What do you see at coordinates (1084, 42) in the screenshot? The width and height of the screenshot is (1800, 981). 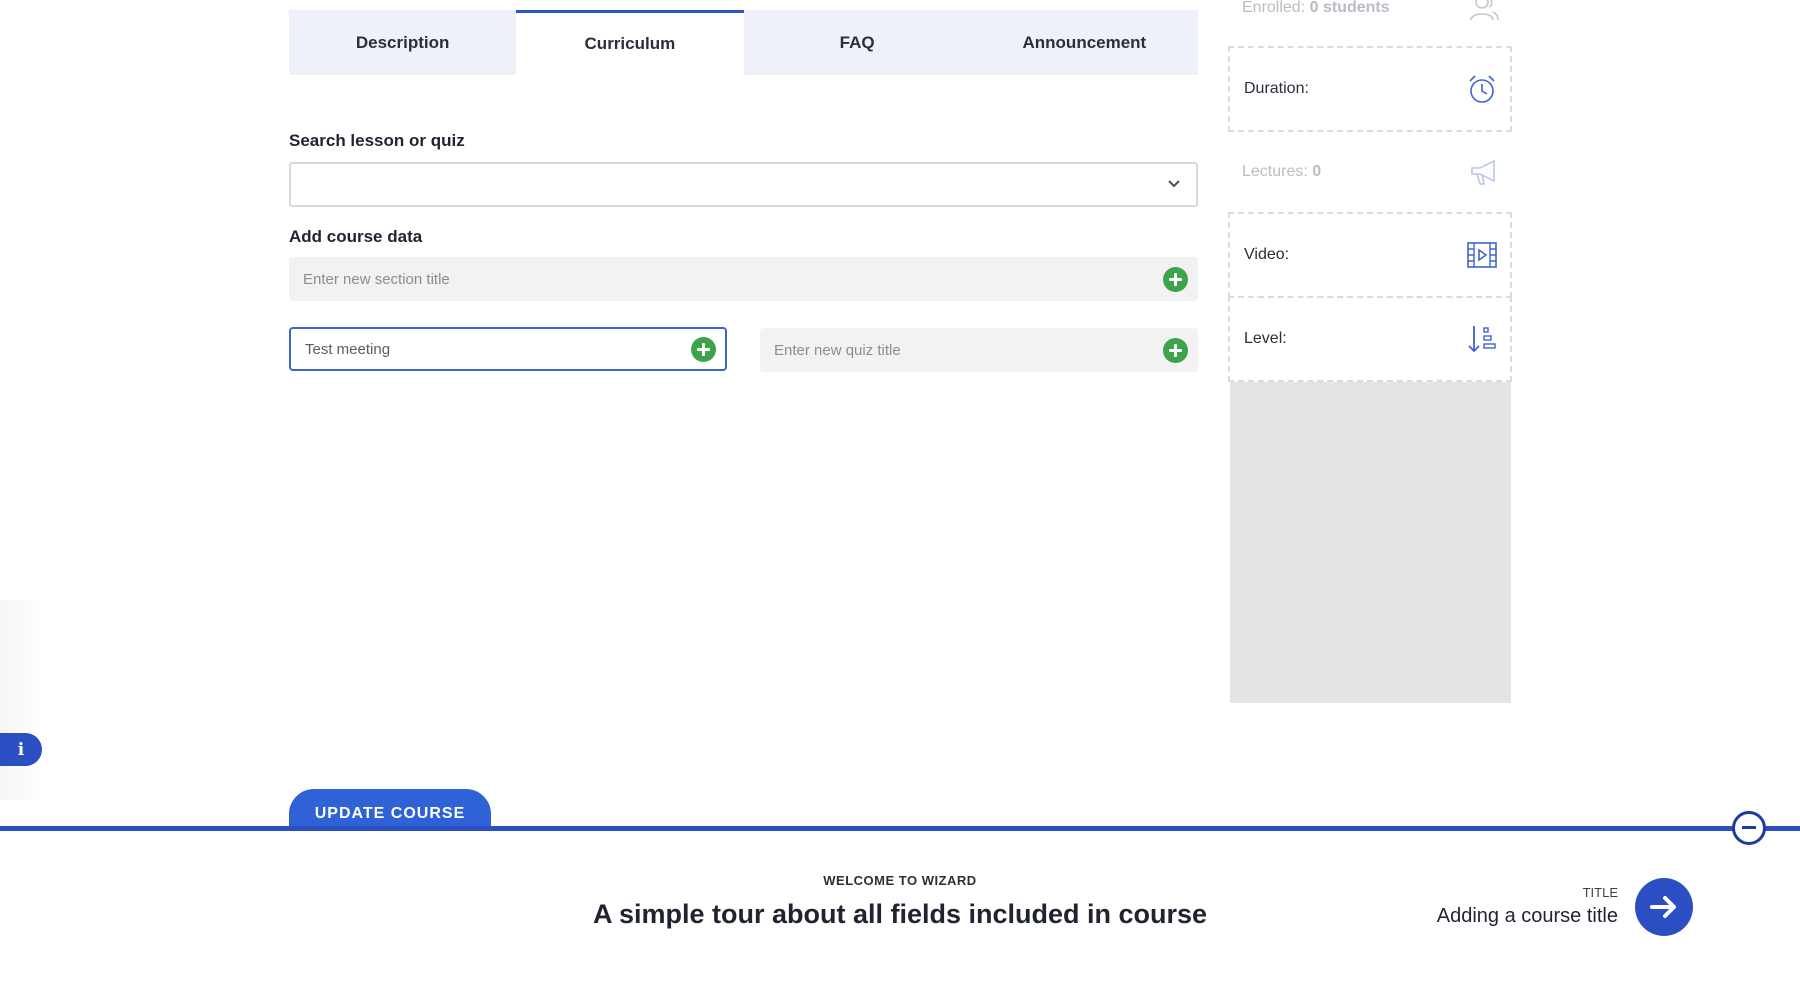 I see `tab-announcement: Announcement` at bounding box center [1084, 42].